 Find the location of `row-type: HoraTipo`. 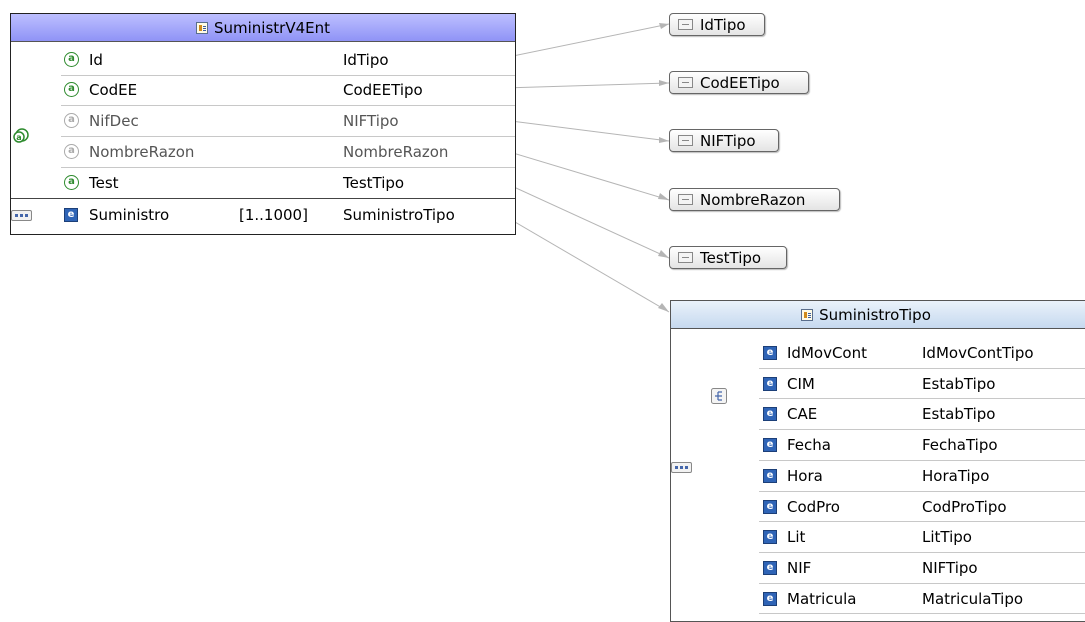

row-type: HoraTipo is located at coordinates (956, 475).